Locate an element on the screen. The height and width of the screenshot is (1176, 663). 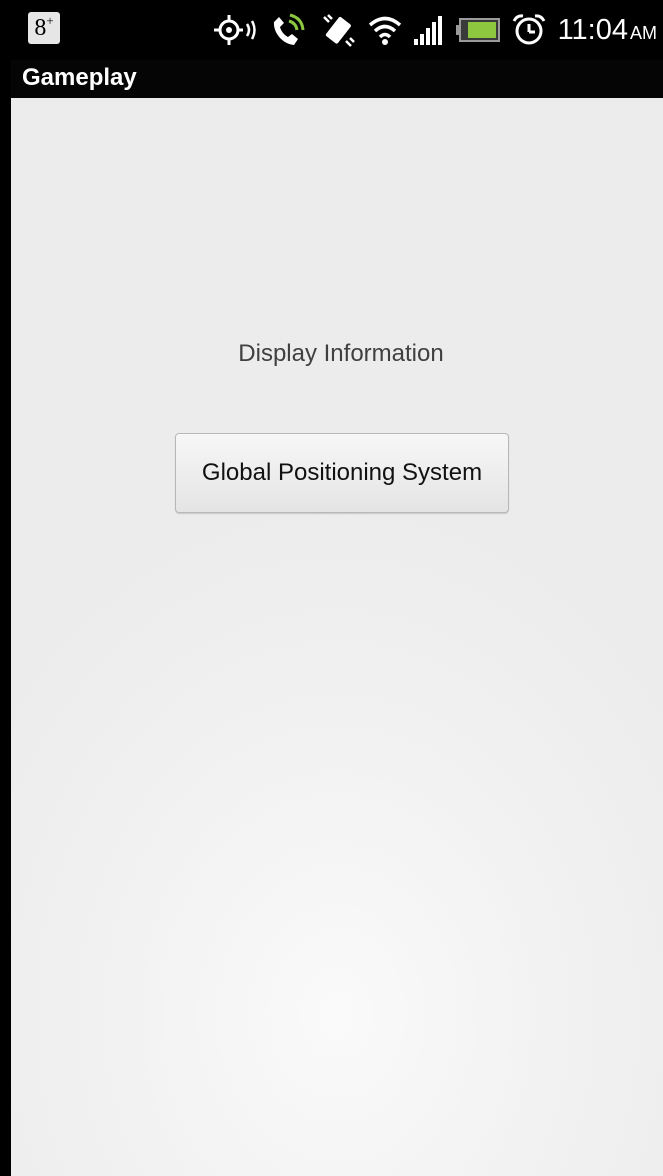
wifi-icon is located at coordinates (384, 30).